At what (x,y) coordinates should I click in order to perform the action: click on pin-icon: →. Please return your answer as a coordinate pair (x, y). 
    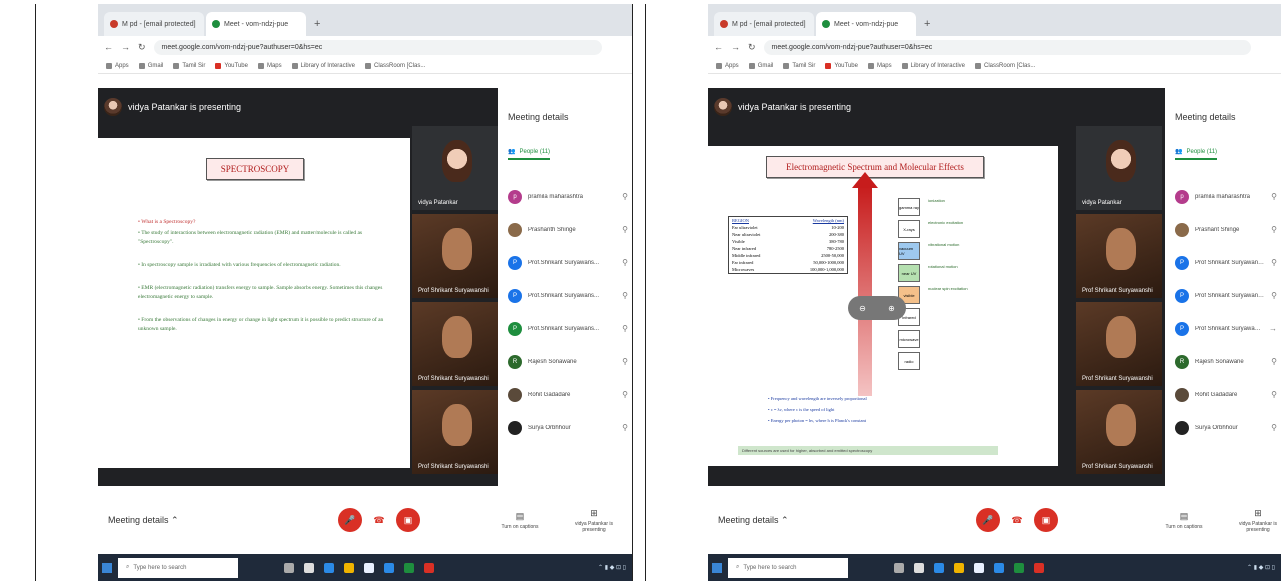
    Looking at the image, I should click on (1273, 328).